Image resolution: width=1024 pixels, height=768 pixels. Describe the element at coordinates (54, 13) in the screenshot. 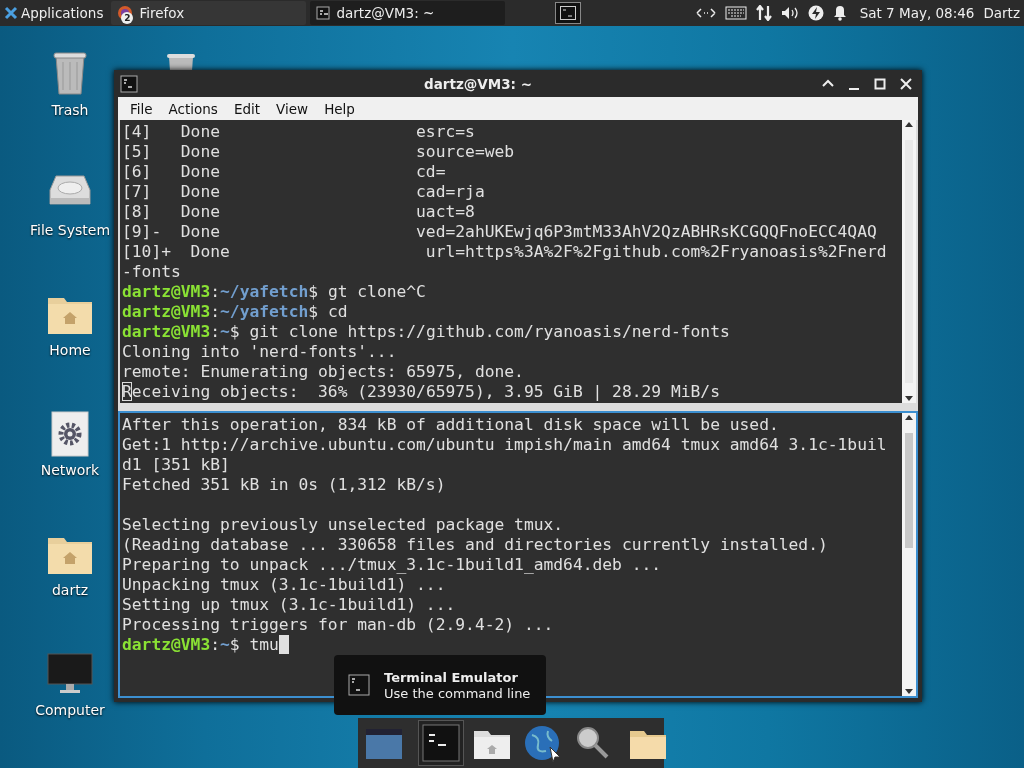

I see `applications-menu: Applications` at that location.